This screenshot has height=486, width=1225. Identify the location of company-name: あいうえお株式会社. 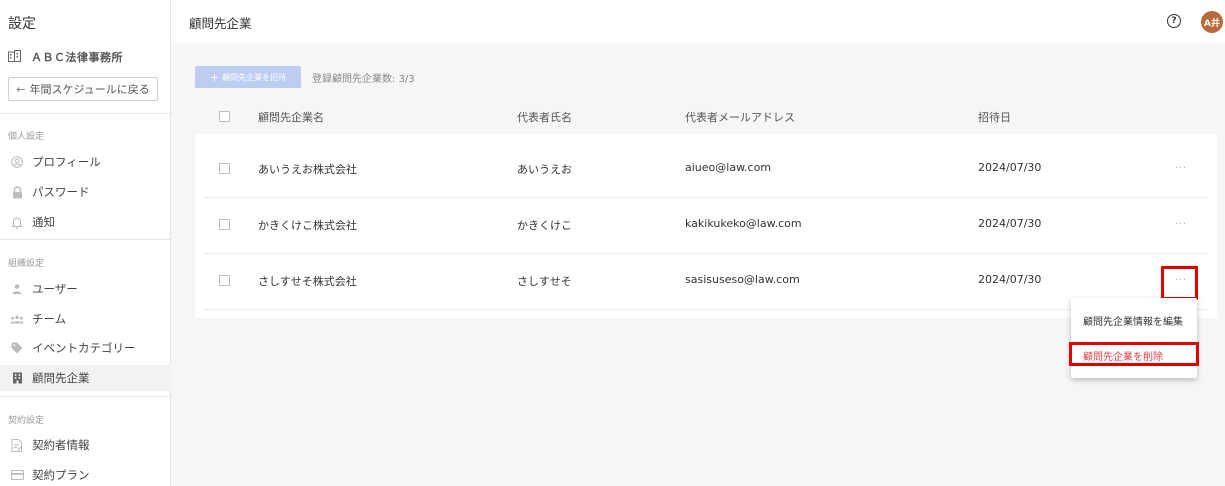
(307, 169).